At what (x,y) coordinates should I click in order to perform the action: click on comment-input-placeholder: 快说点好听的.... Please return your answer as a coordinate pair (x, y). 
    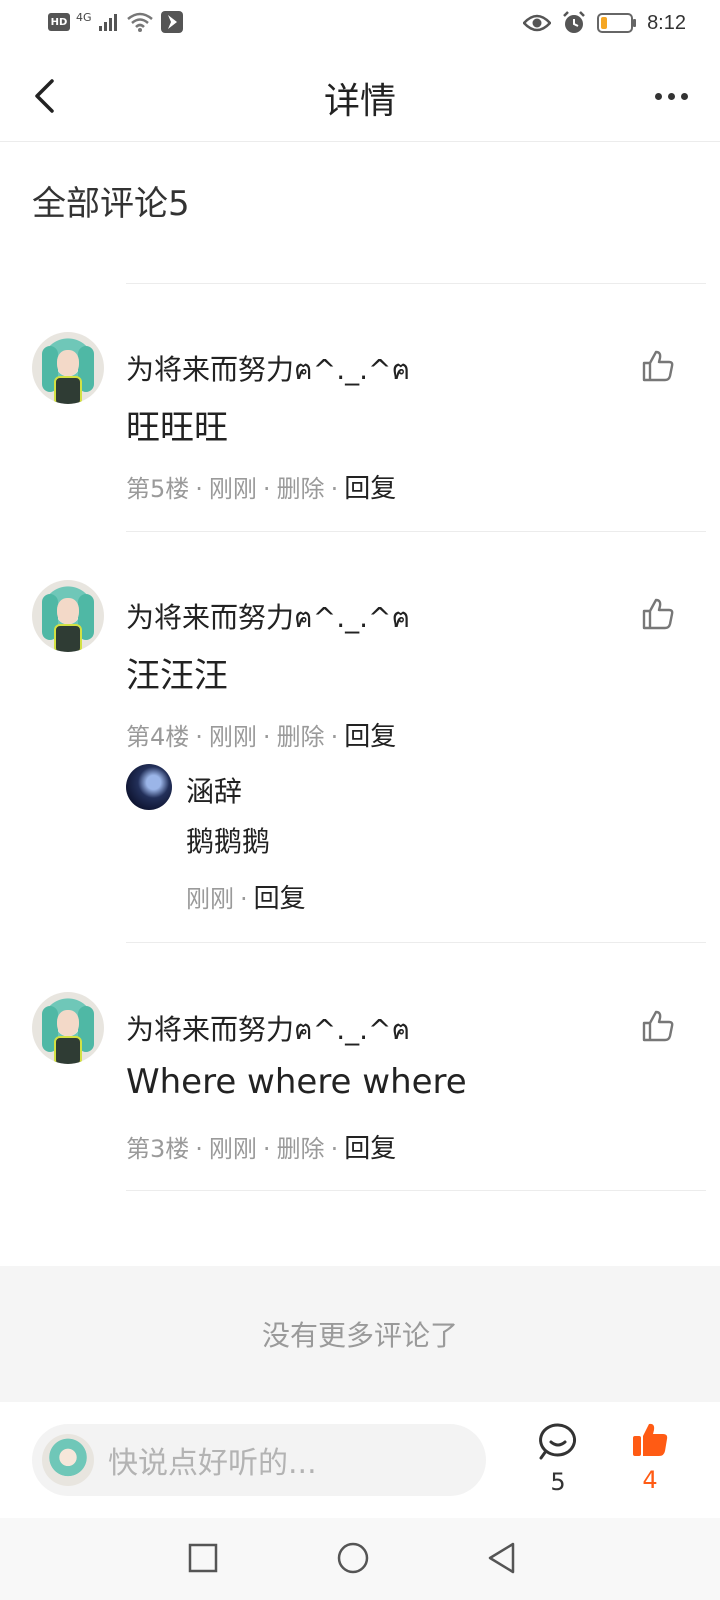
    Looking at the image, I should click on (212, 1463).